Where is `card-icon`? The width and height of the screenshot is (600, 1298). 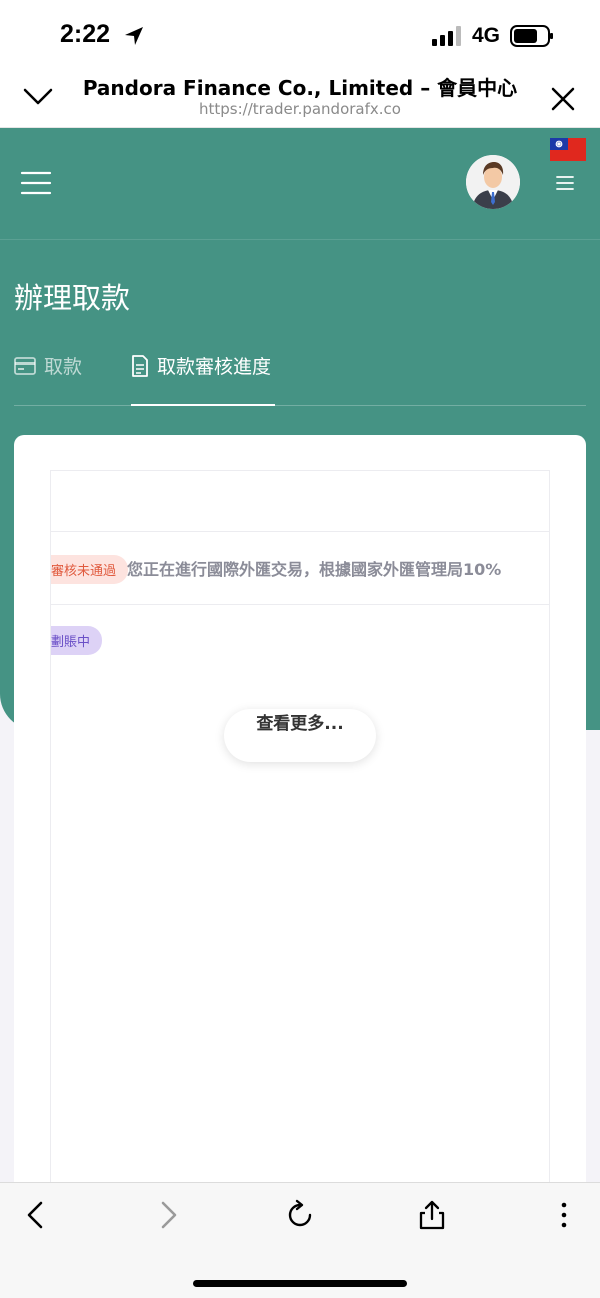
card-icon is located at coordinates (25, 365).